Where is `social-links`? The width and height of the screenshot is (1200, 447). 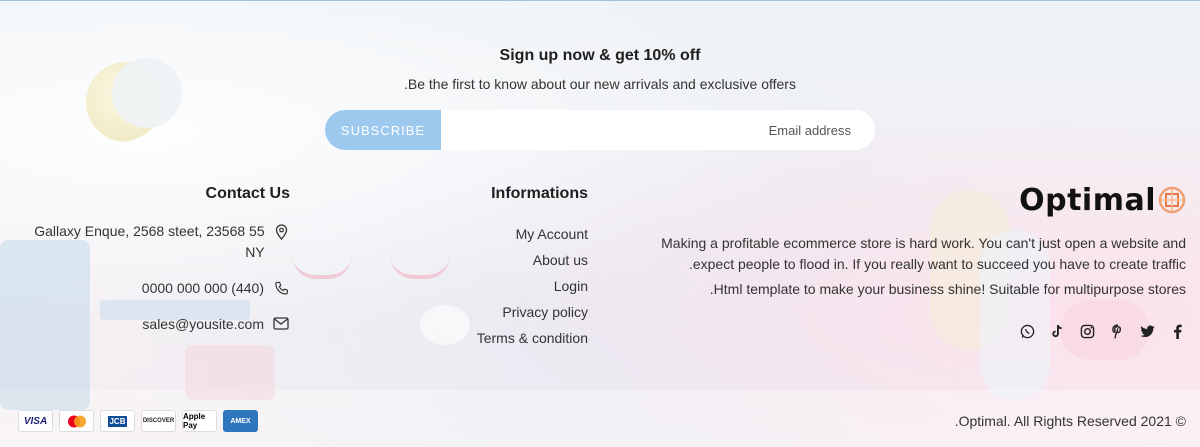 social-links is located at coordinates (903, 331).